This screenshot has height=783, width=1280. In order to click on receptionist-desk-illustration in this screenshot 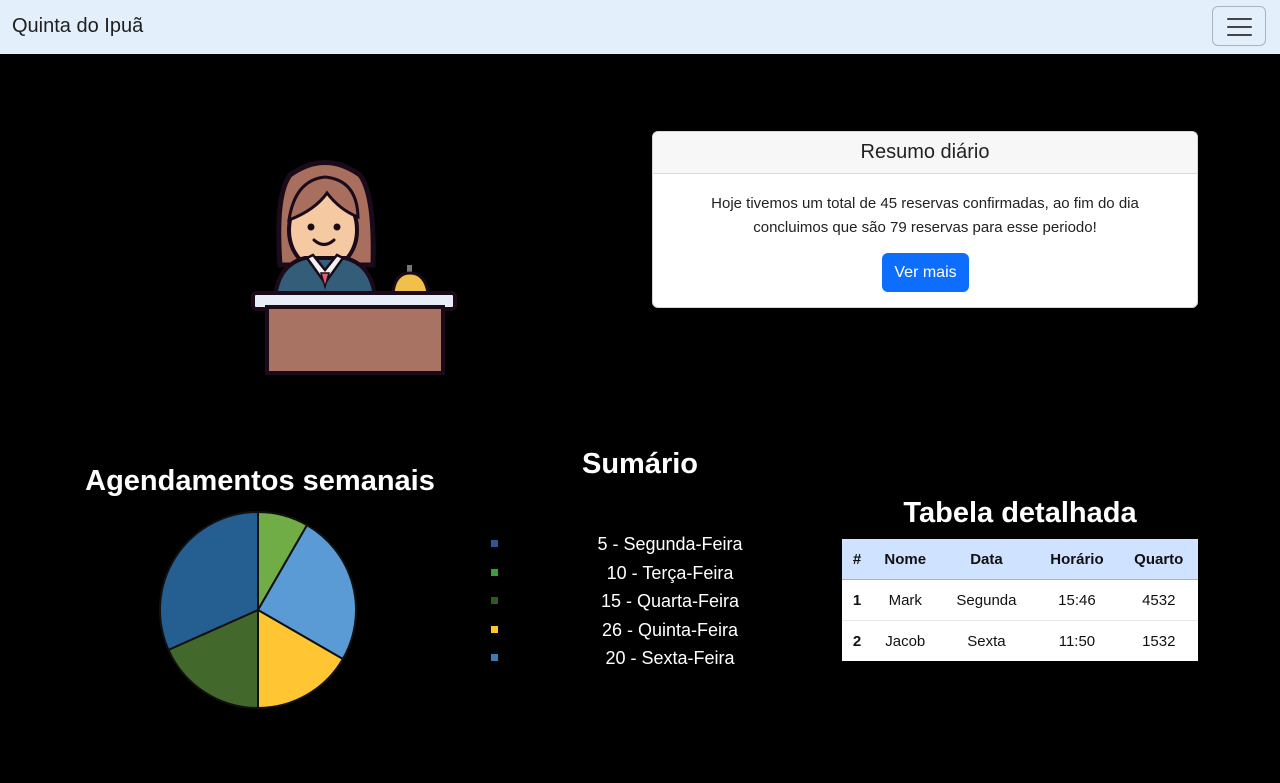, I will do `click(354, 267)`.